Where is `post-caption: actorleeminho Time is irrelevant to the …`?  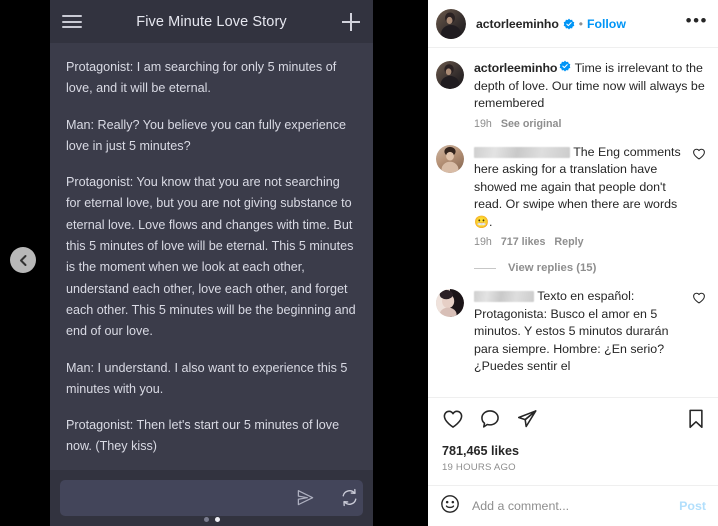
post-caption: actorleeminho Time is irrelevant to the … is located at coordinates (572, 95).